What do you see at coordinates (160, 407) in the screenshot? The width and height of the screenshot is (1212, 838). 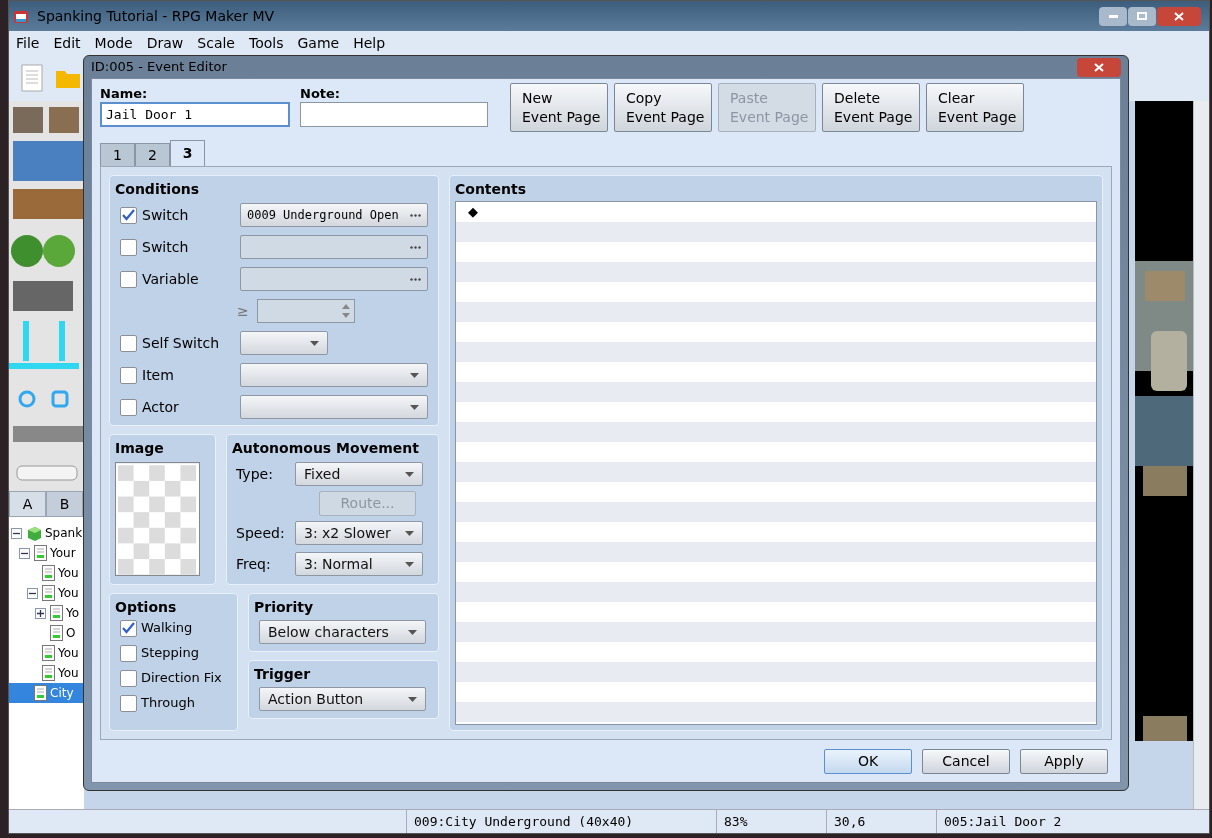 I see `checkbox-label: Actor` at bounding box center [160, 407].